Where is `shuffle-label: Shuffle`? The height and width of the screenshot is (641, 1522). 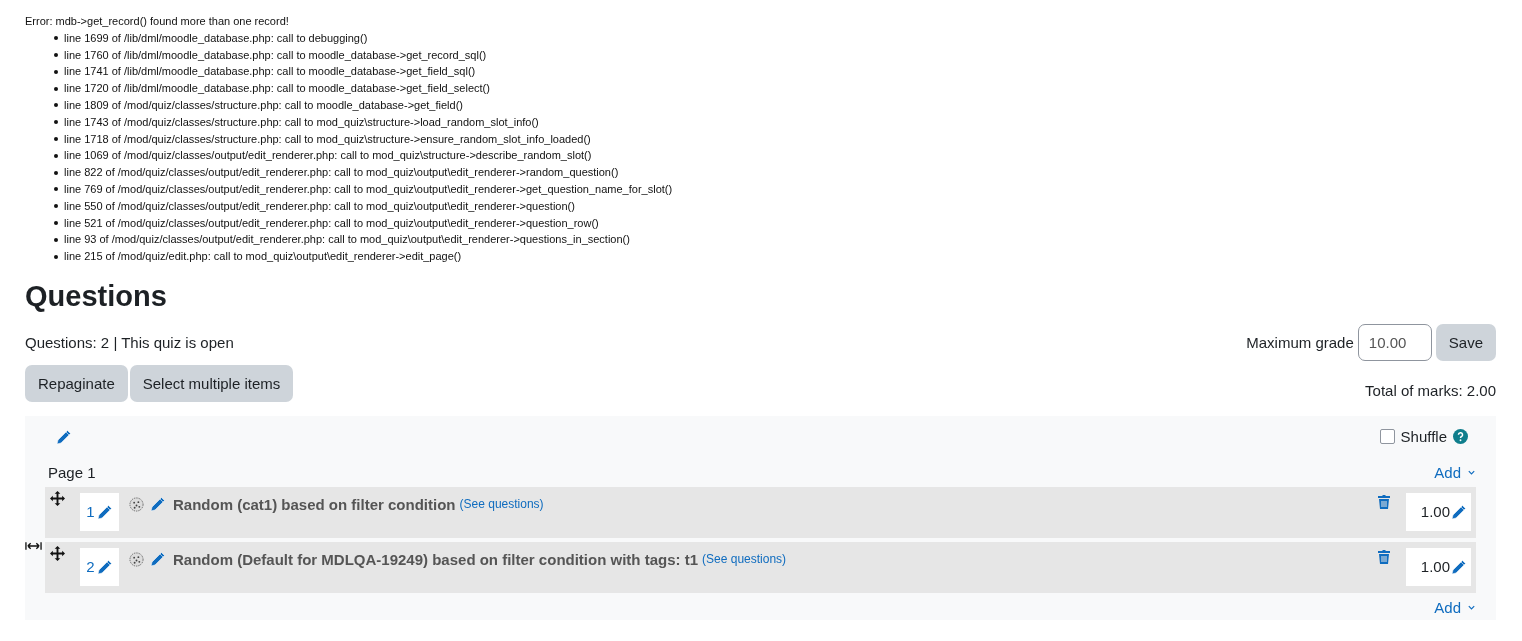 shuffle-label: Shuffle is located at coordinates (1423, 437).